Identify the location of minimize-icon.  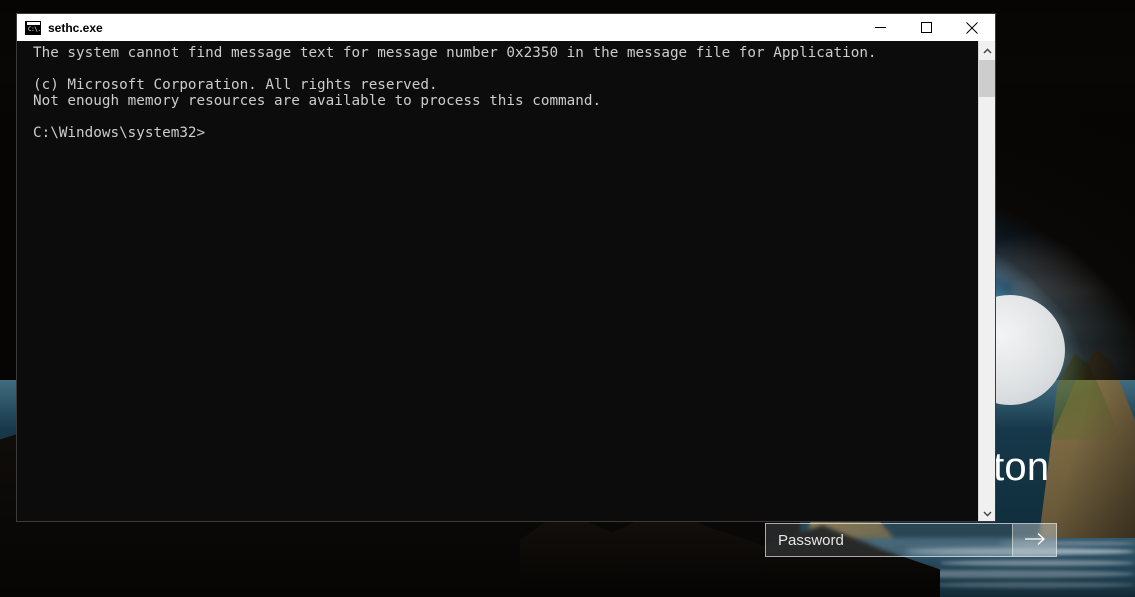
(880, 27).